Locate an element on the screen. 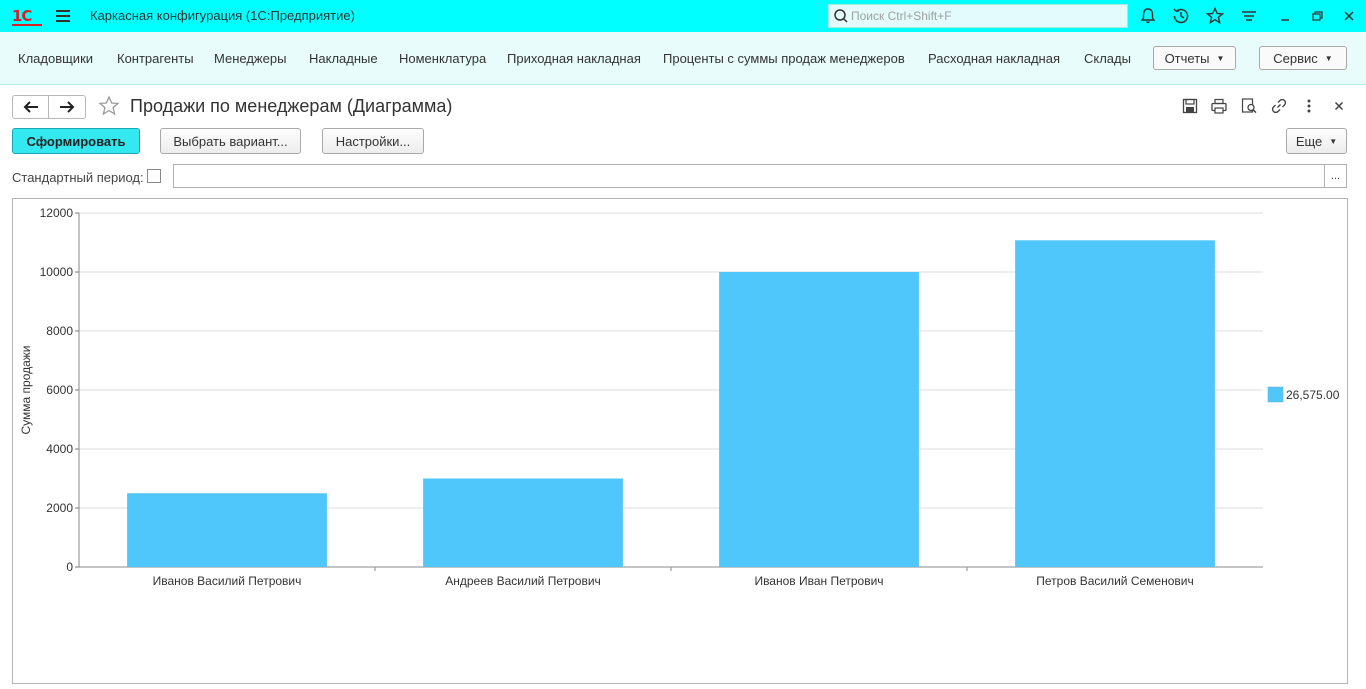  global-search is located at coordinates (978, 16).